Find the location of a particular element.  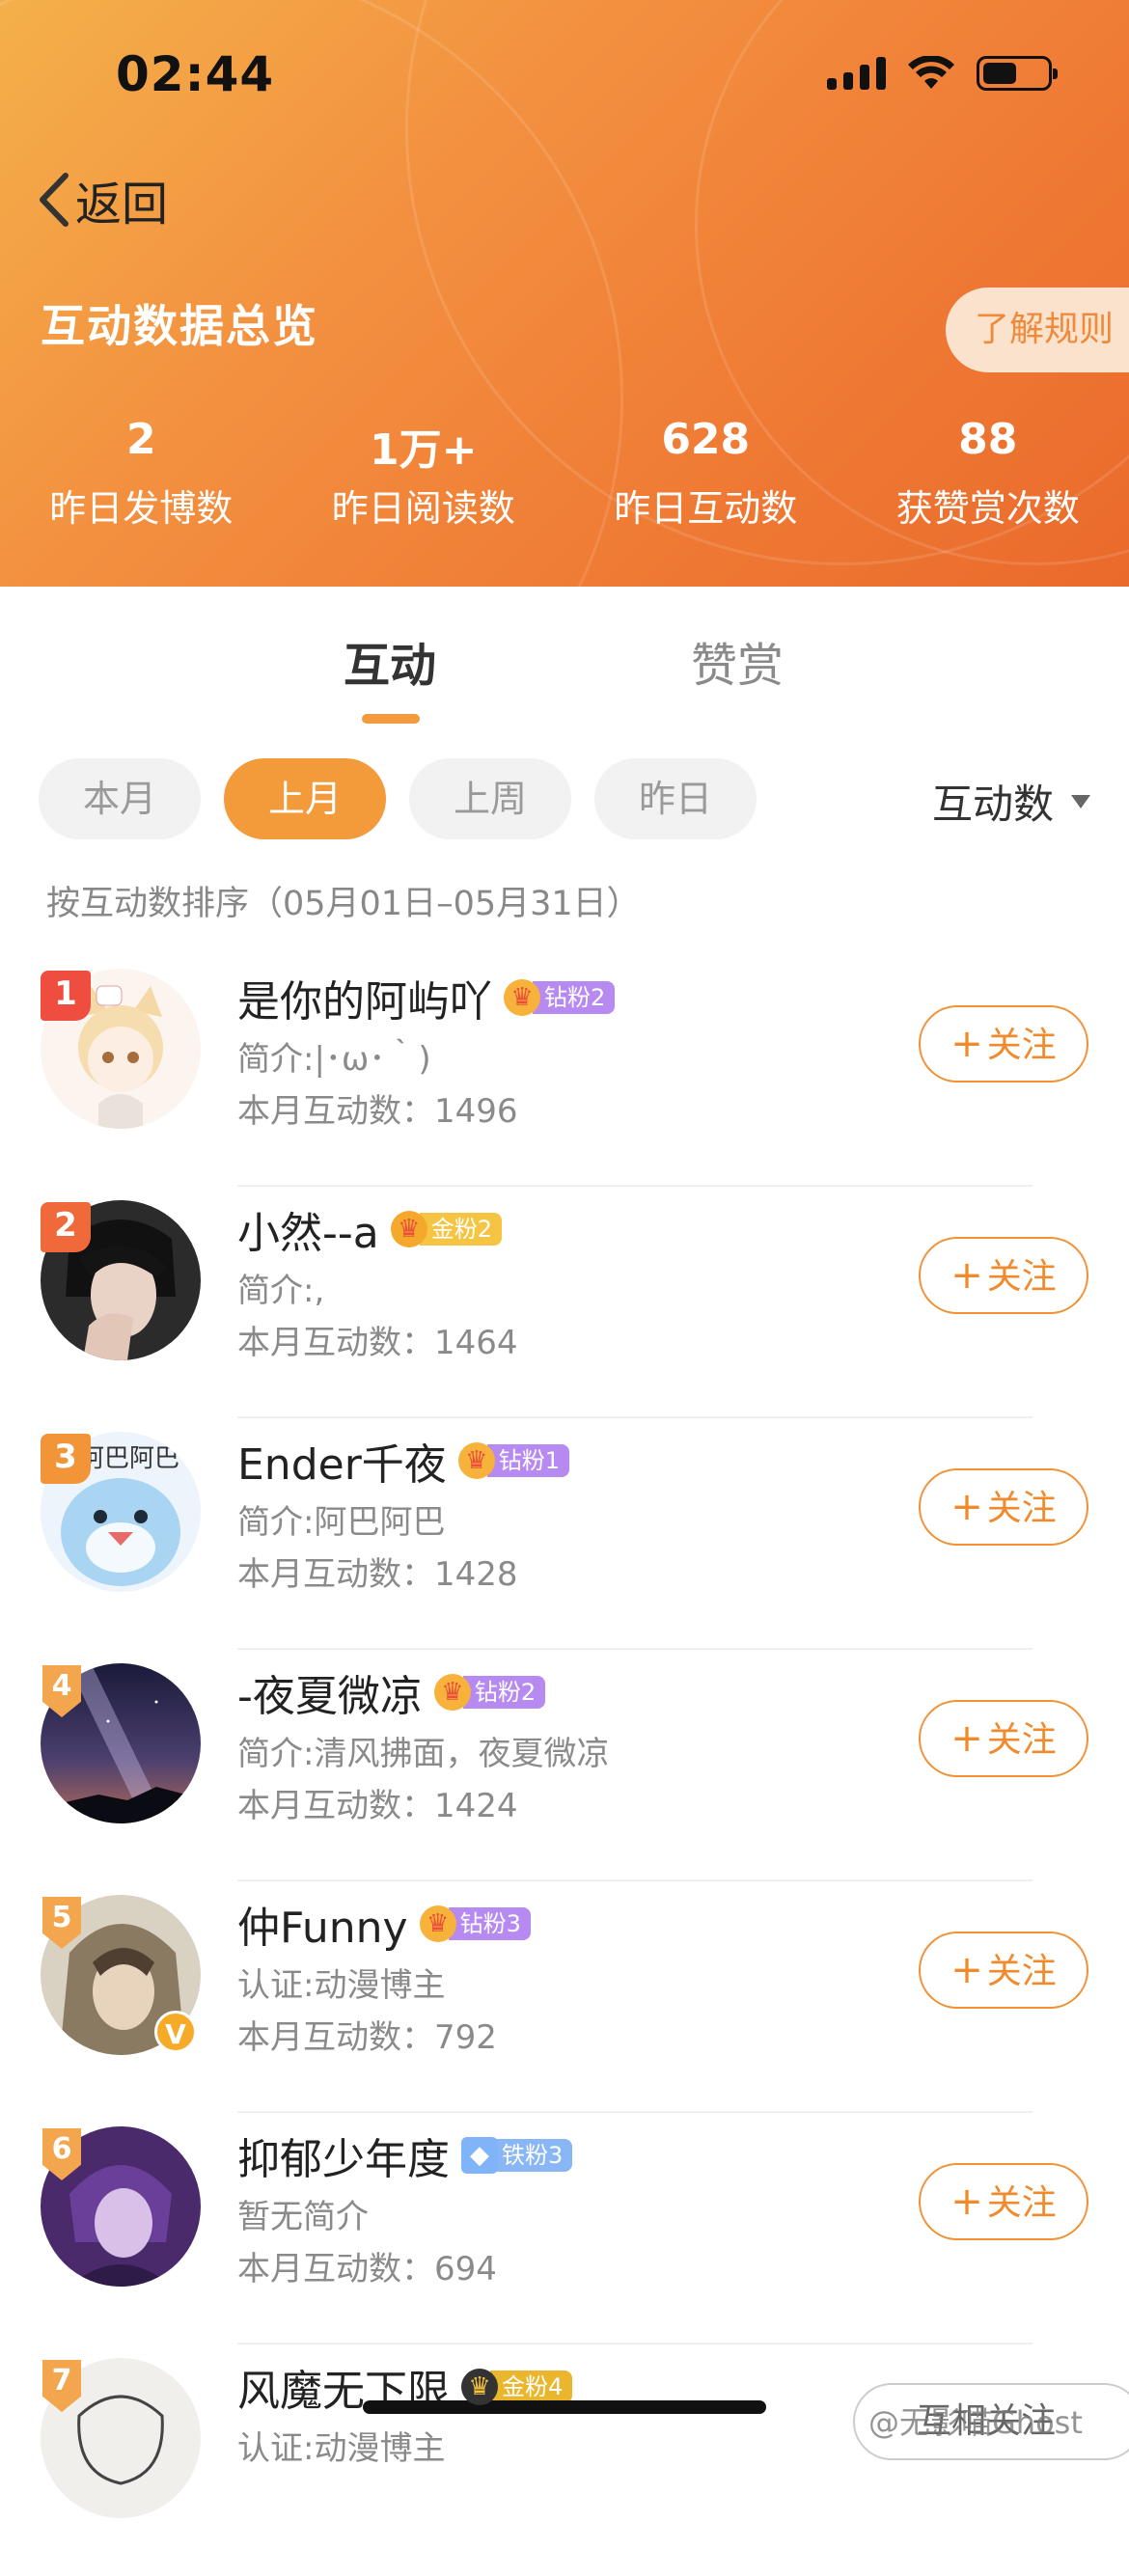

interaction-count: 本月互动数：792 is located at coordinates (367, 2035).